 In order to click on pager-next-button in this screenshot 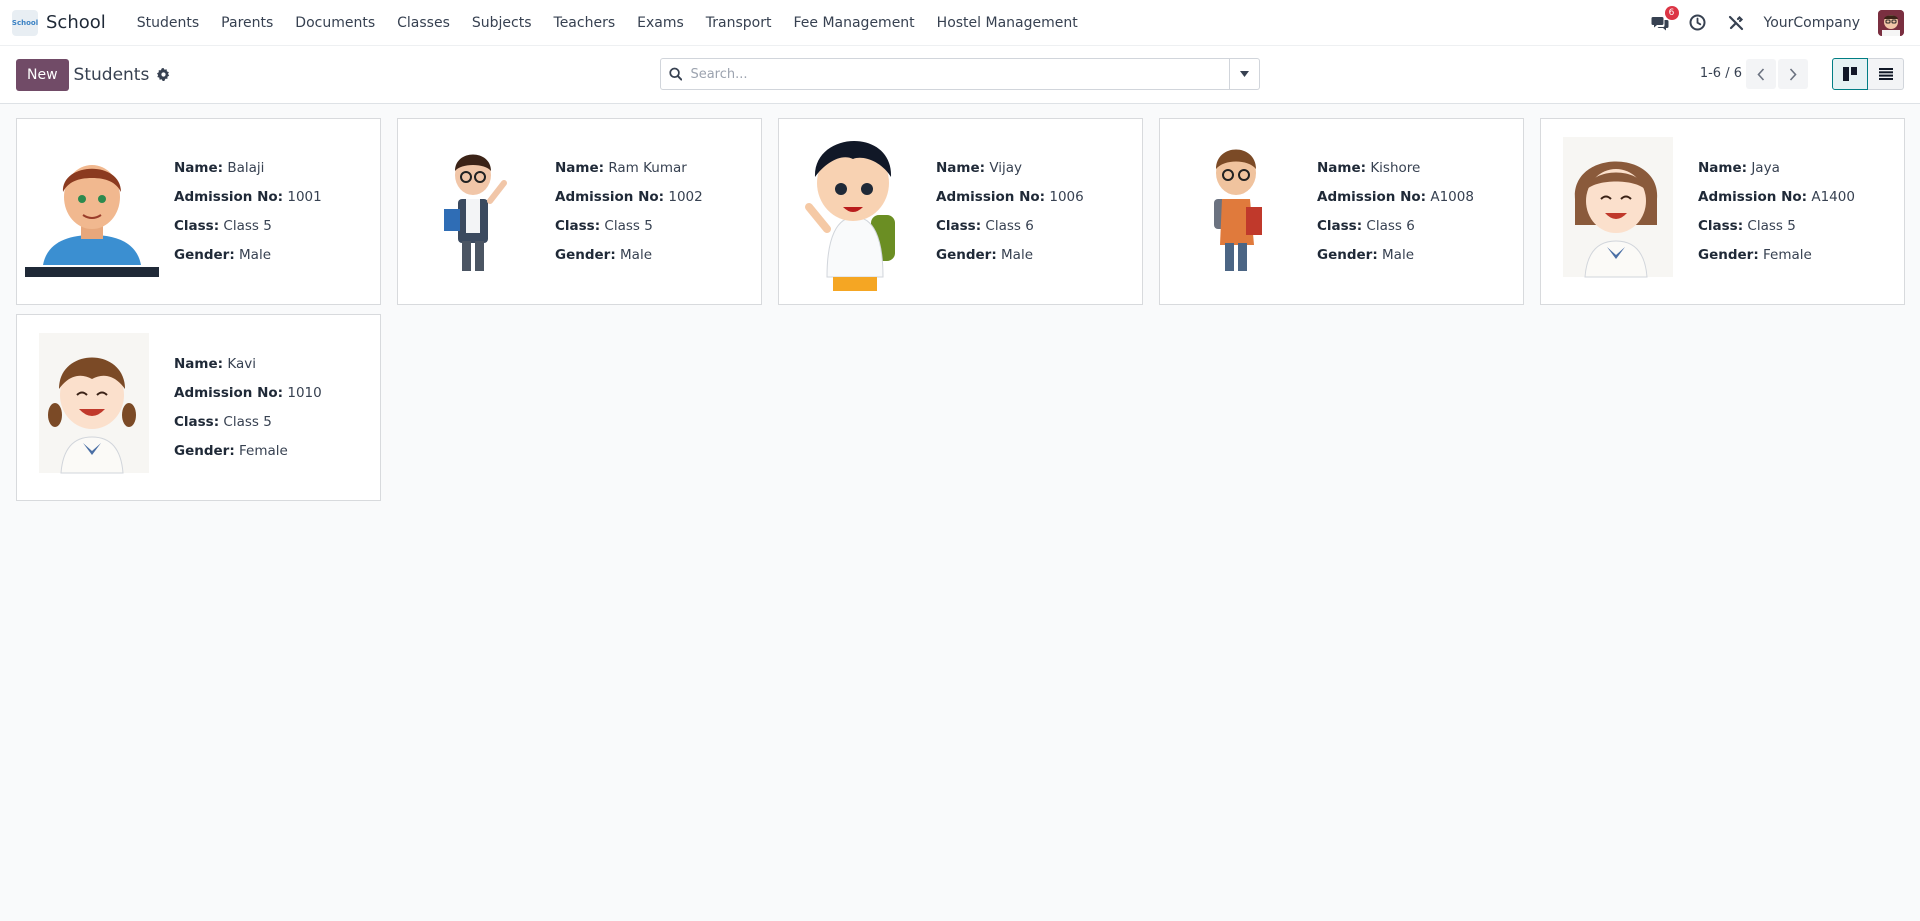, I will do `click(1793, 74)`.